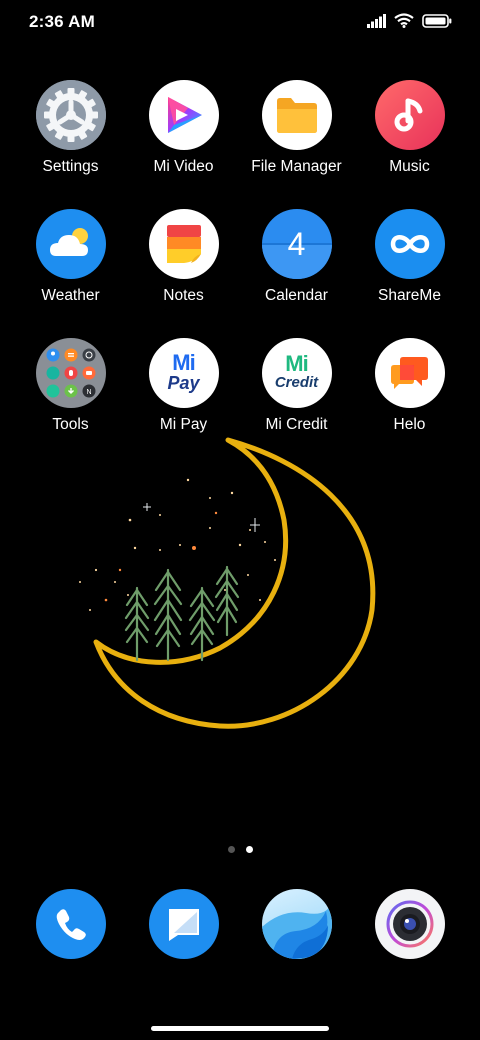 This screenshot has width=480, height=1040. What do you see at coordinates (70, 244) in the screenshot?
I see `cloud-sun-icon` at bounding box center [70, 244].